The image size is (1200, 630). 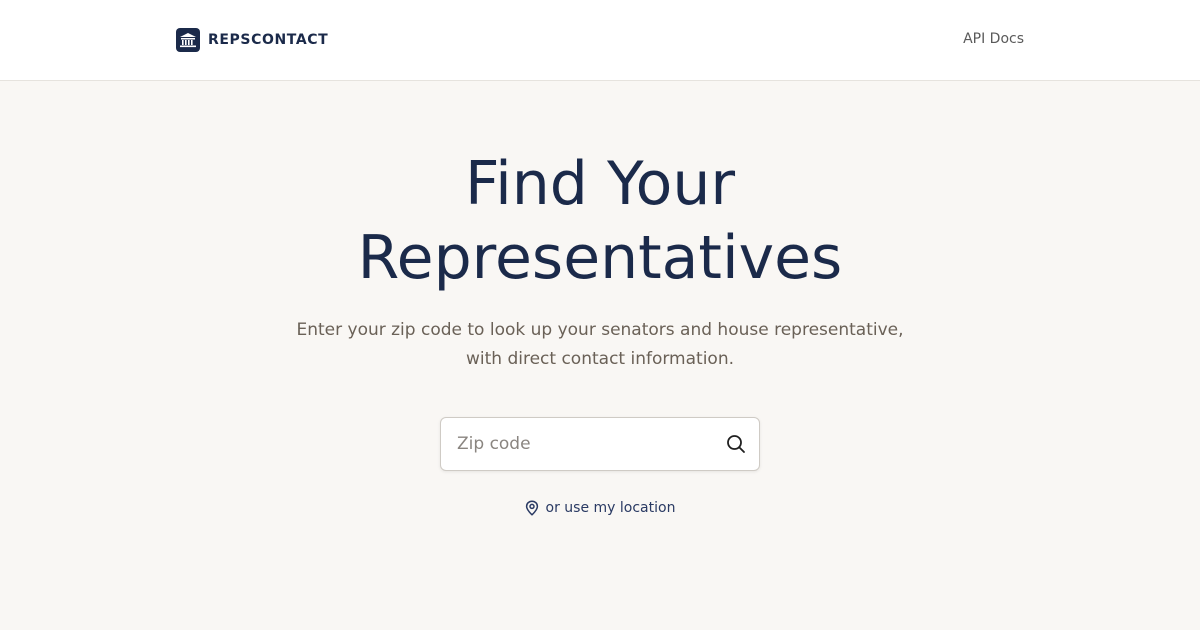 I want to click on subtitle-line-2: with direct contact information., so click(x=599, y=359).